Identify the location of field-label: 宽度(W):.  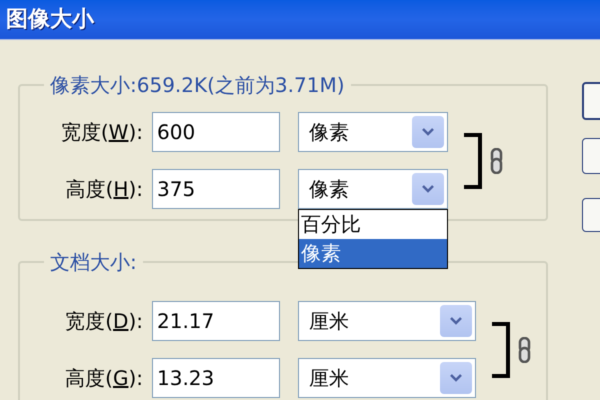
(102, 132).